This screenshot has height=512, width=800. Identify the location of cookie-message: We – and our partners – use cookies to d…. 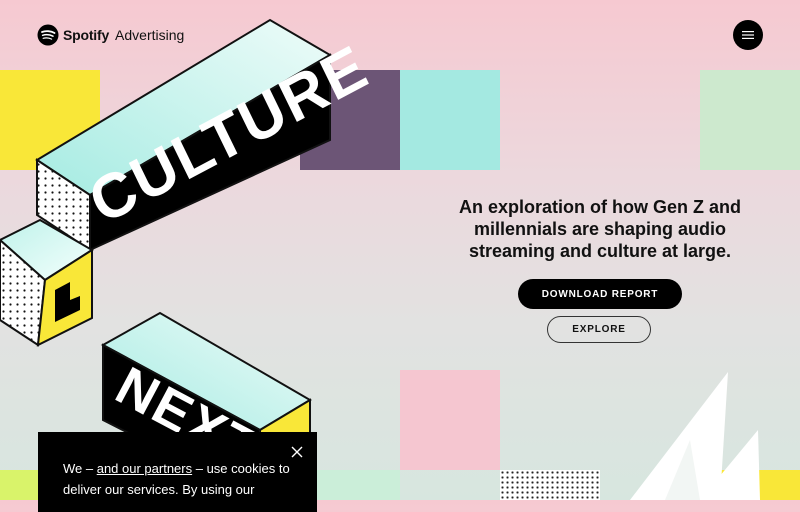
(178, 479).